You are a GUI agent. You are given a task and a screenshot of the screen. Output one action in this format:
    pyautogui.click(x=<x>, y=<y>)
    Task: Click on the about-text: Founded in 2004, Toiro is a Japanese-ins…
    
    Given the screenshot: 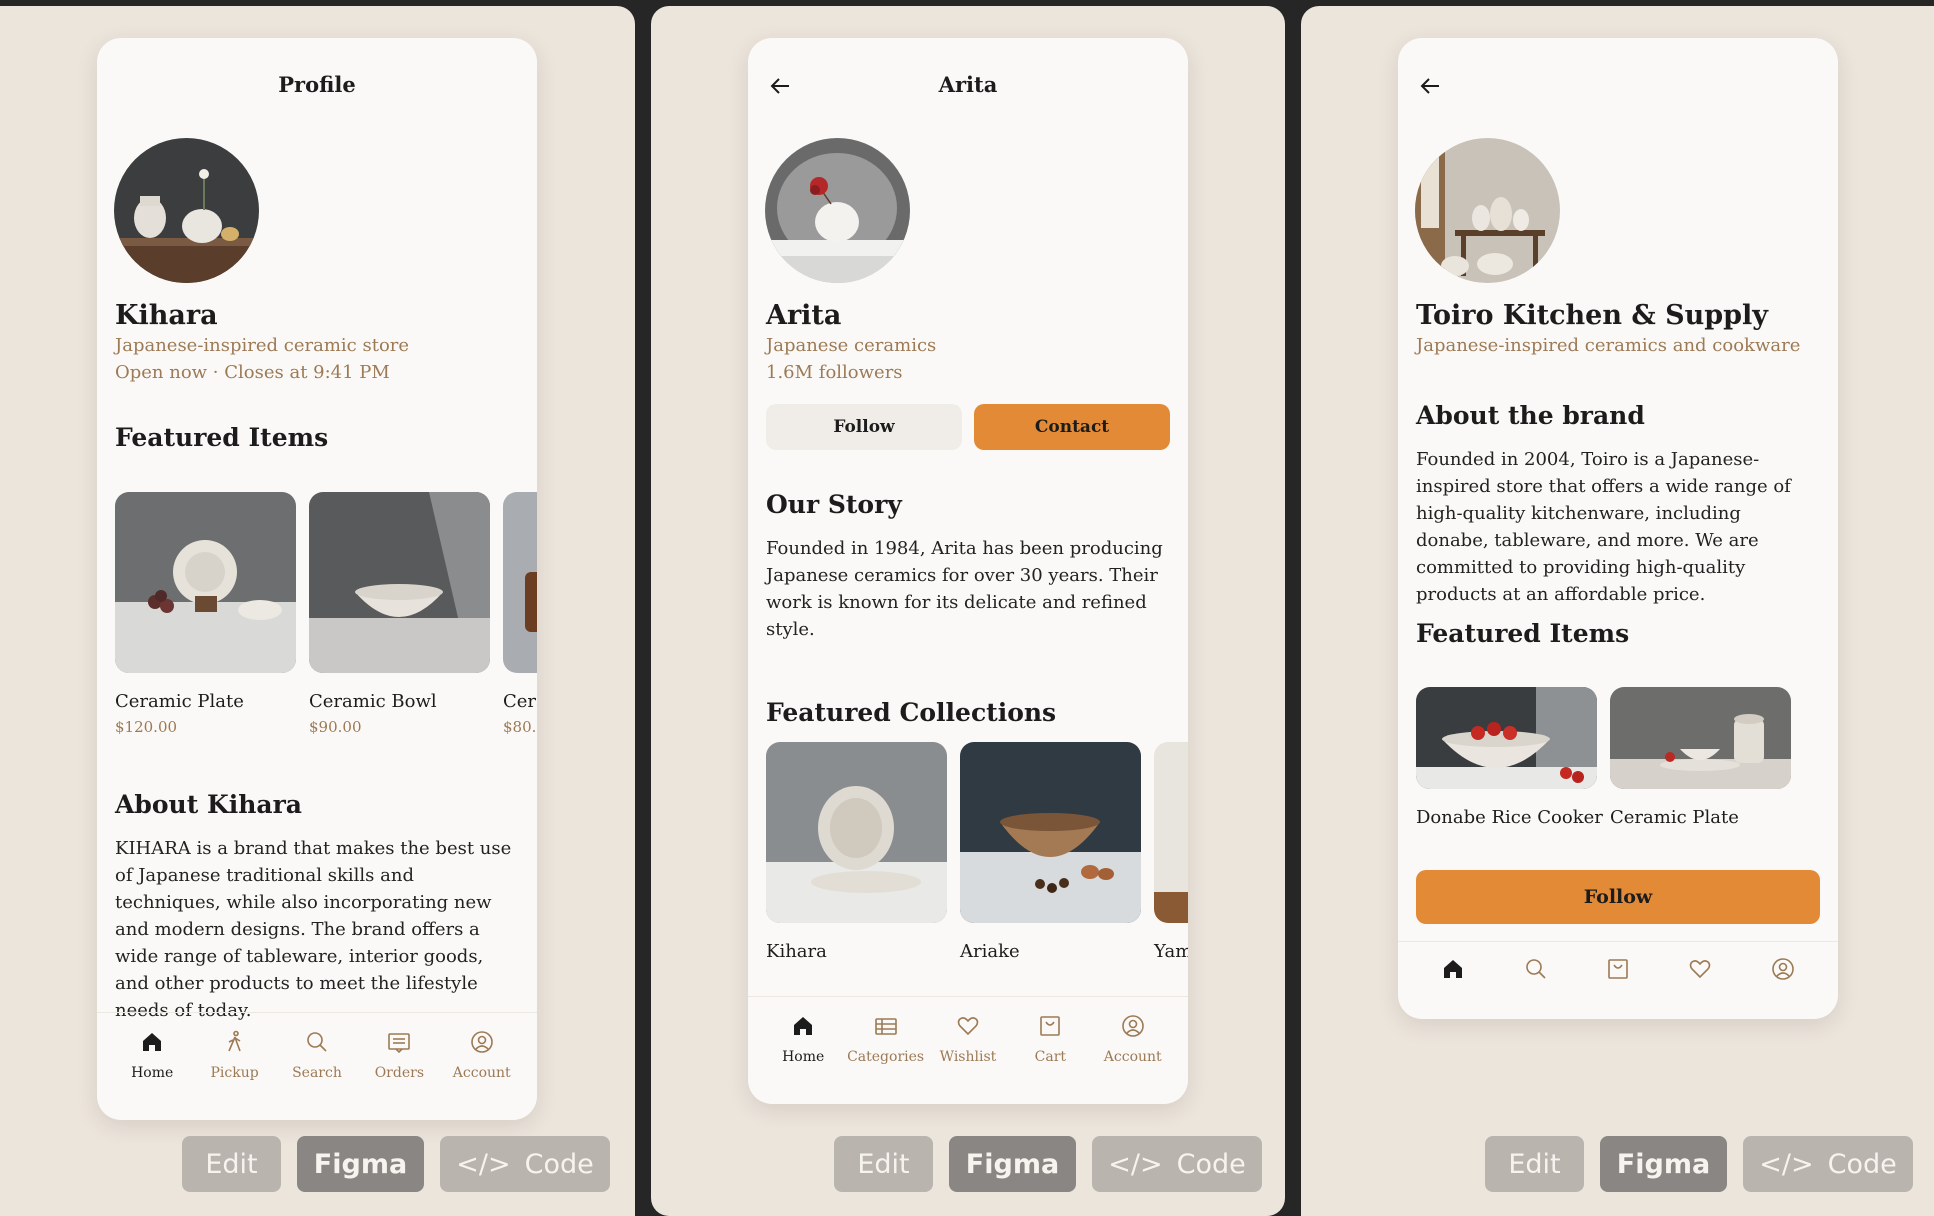 What is the action you would take?
    pyautogui.click(x=1603, y=527)
    